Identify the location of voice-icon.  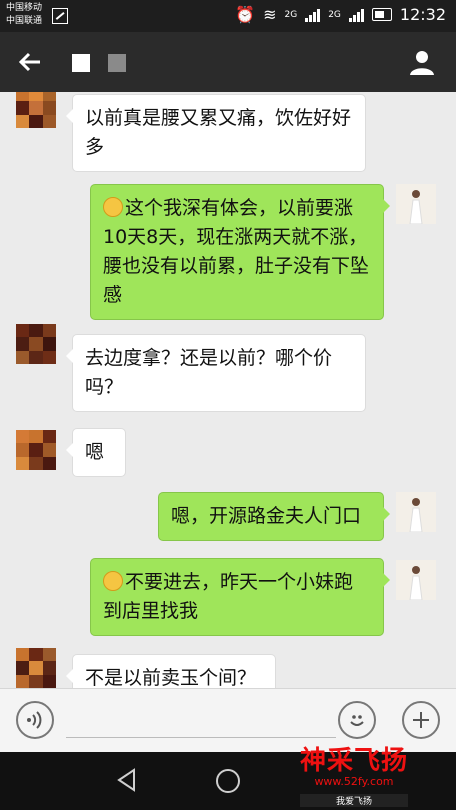
(35, 720).